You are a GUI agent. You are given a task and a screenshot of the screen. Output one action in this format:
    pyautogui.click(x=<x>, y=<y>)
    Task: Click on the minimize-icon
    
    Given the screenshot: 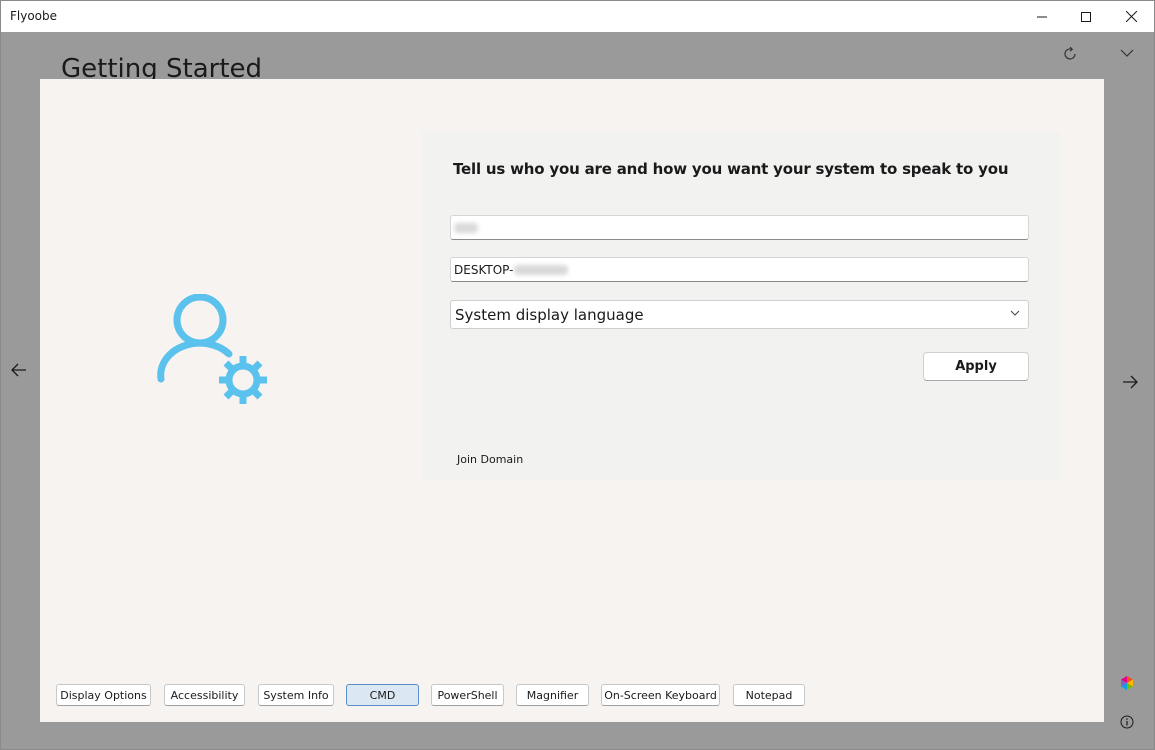 What is the action you would take?
    pyautogui.click(x=1042, y=16)
    